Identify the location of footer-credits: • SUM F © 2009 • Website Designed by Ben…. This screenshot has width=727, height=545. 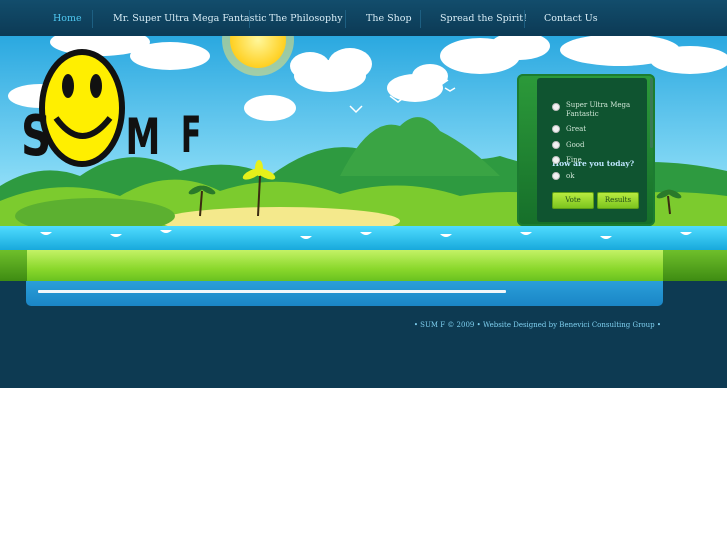
(537, 325).